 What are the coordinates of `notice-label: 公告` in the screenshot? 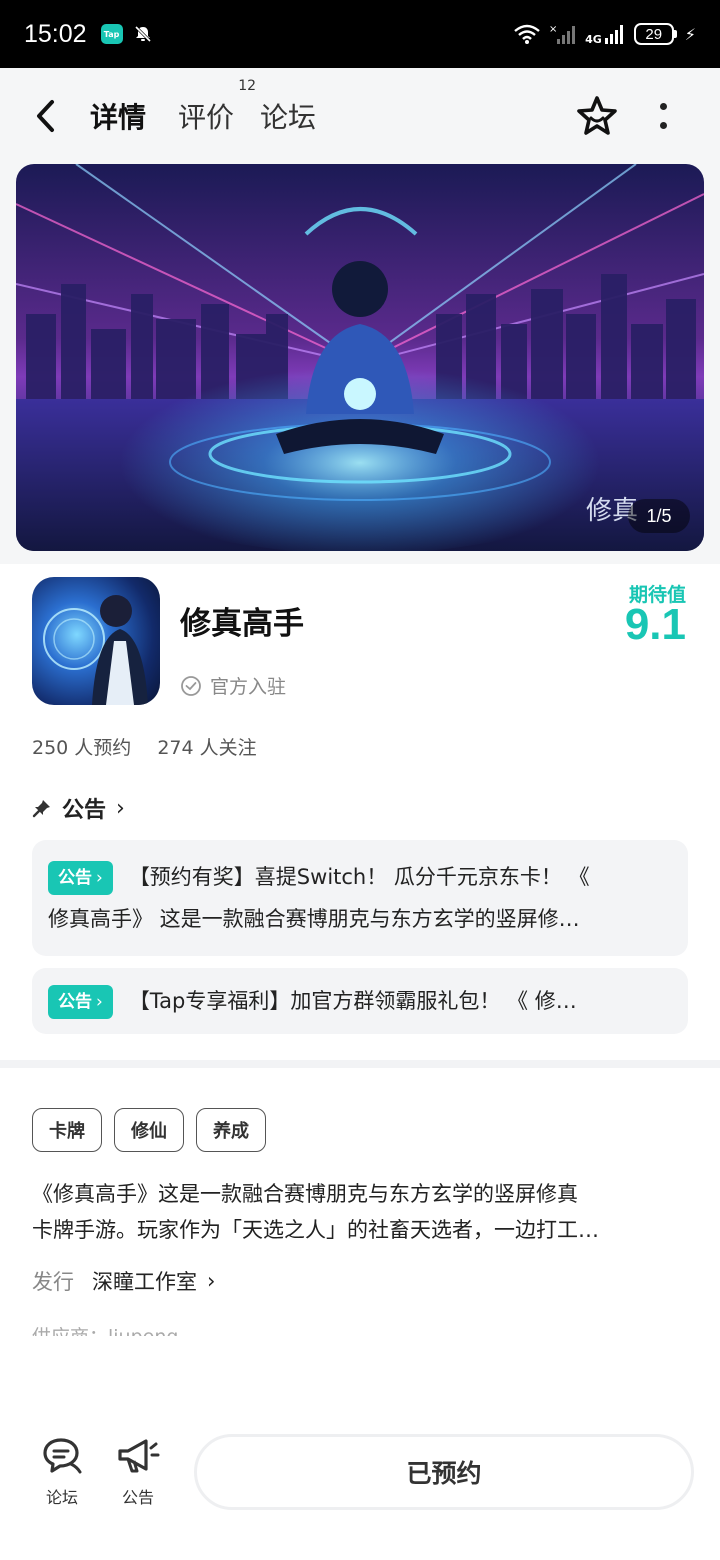 It's located at (137, 1497).